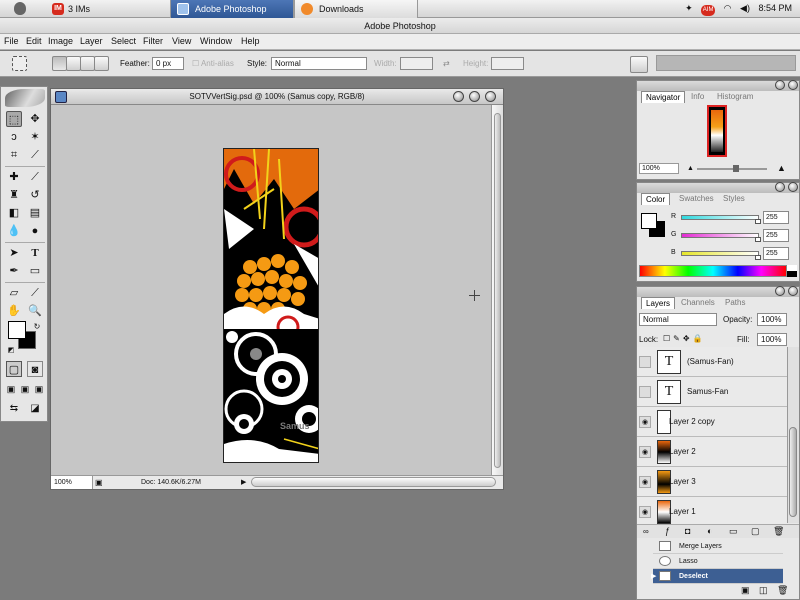 This screenshot has height=600, width=800. What do you see at coordinates (689, 8) in the screenshot?
I see `bluetooth-icon: ✦` at bounding box center [689, 8].